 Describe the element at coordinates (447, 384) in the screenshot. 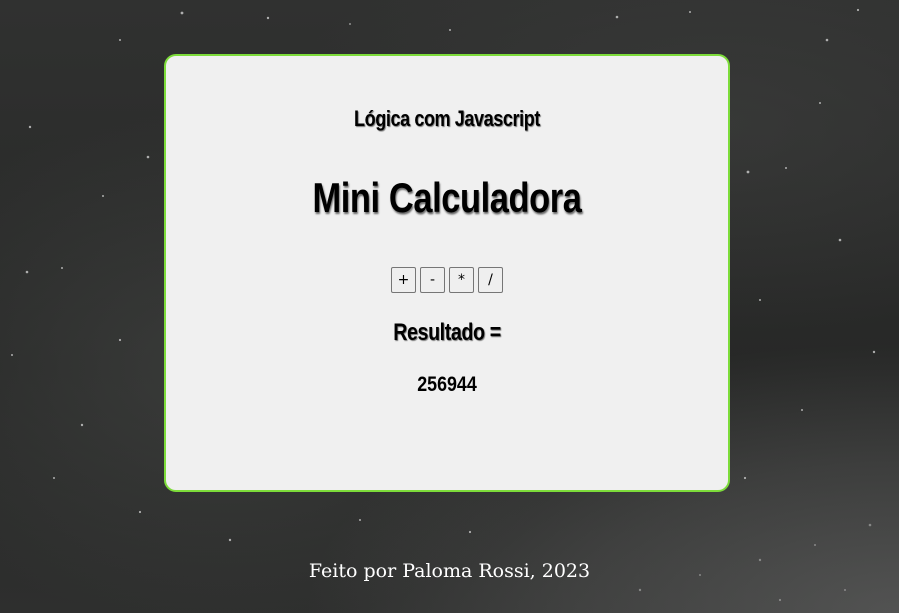

I see `result-value: 256944` at that location.